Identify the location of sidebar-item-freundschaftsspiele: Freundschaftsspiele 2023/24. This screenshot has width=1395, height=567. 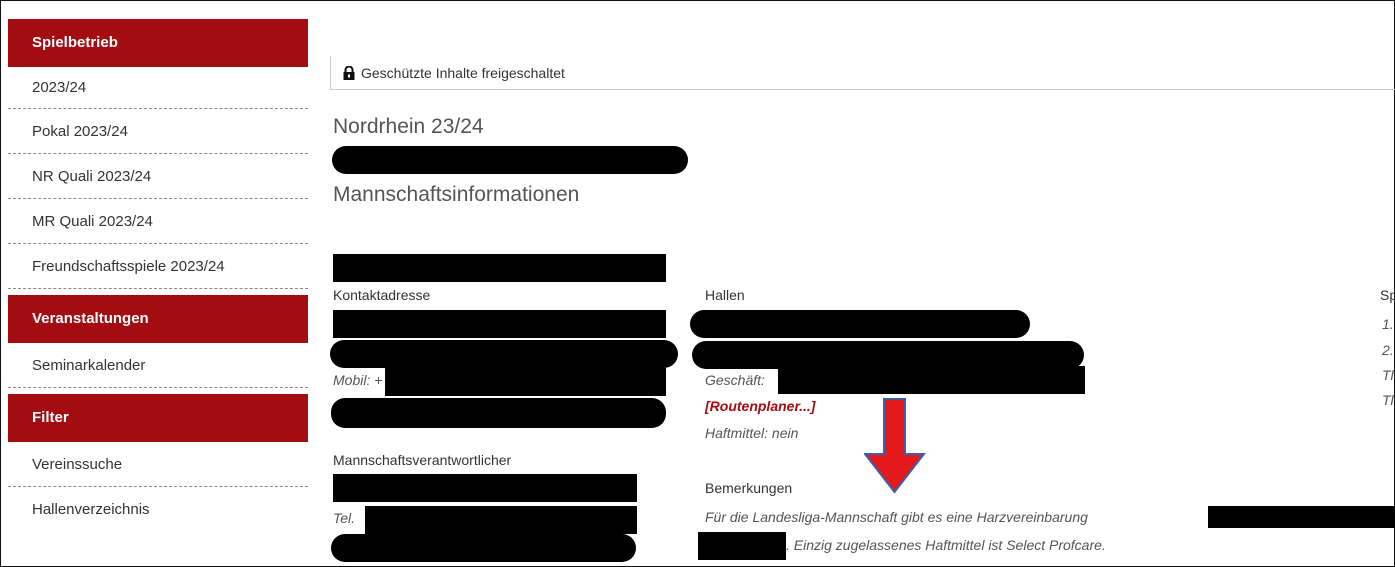
(158, 266).